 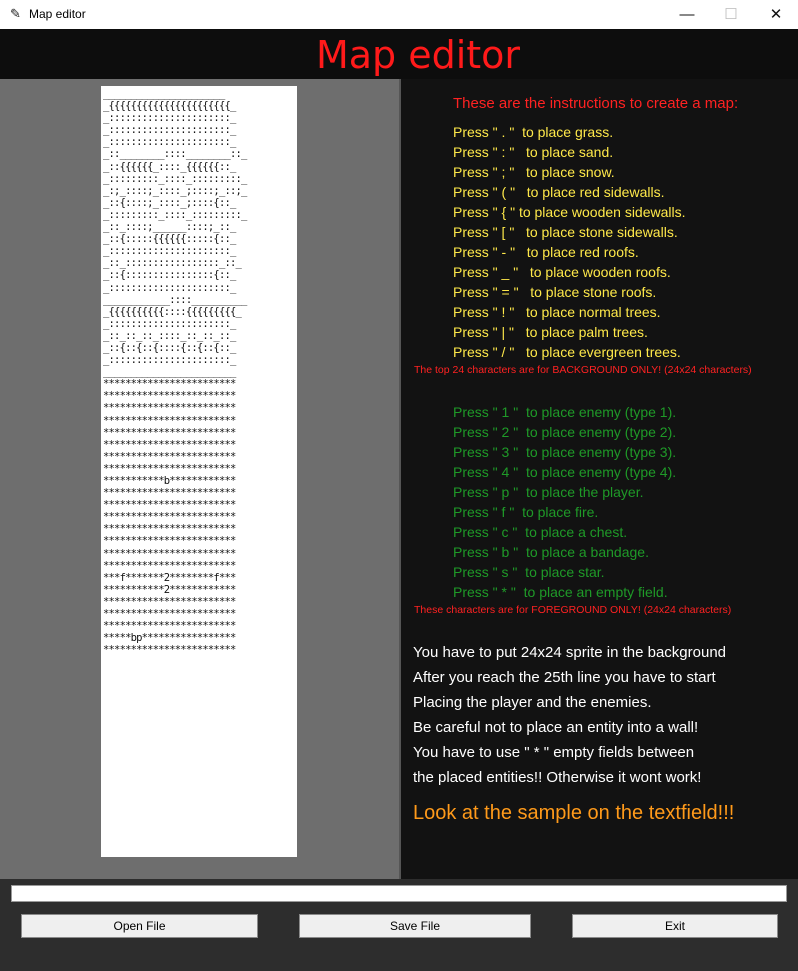 I want to click on instruction-evergreen-trees: Press " / " to place evergreen trees., so click(x=567, y=352).